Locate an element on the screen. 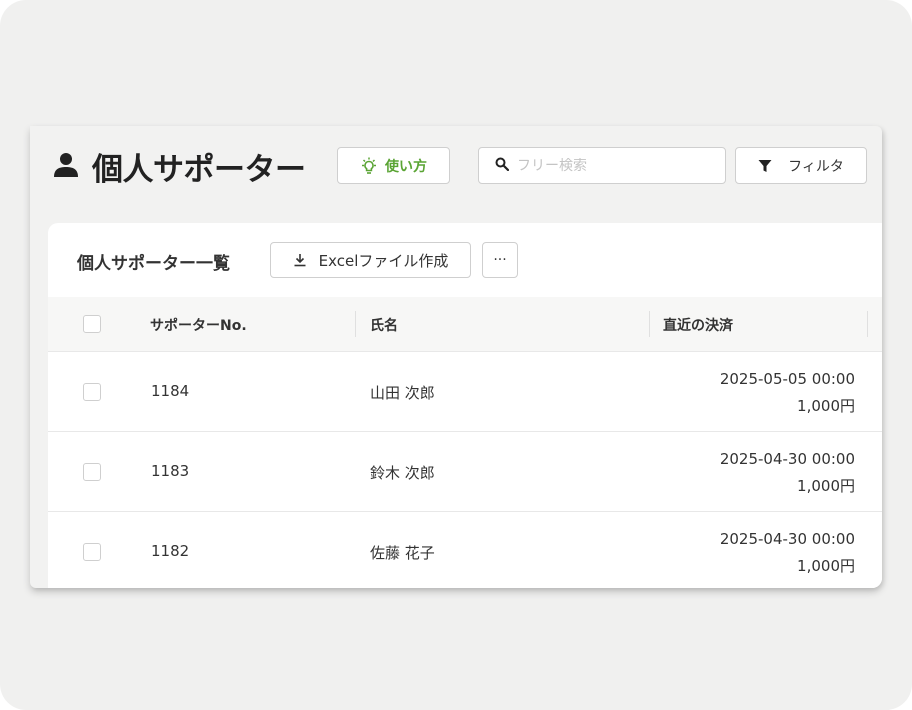 This screenshot has width=912, height=710. filter-button: フィルタ is located at coordinates (801, 165).